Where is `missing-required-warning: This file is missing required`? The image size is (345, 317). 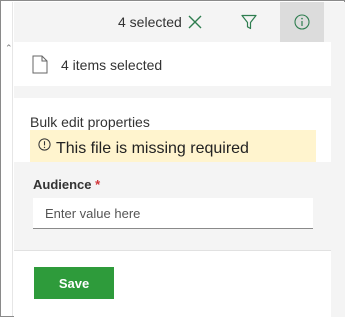
missing-required-warning: This file is missing required is located at coordinates (173, 146).